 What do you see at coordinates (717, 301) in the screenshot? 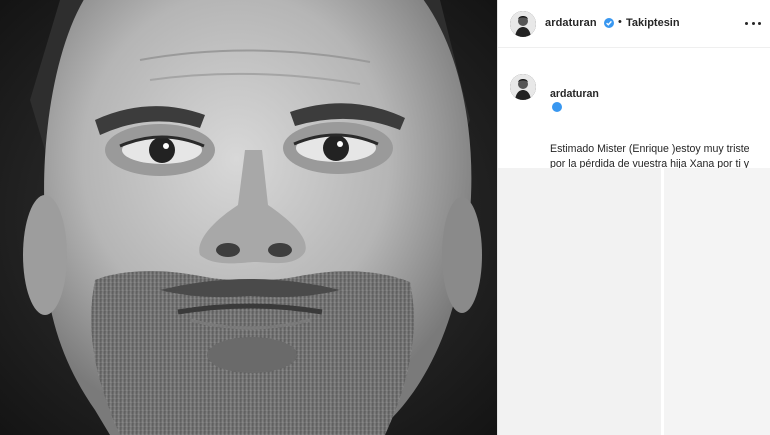
I see `comments-placeholder-right` at bounding box center [717, 301].